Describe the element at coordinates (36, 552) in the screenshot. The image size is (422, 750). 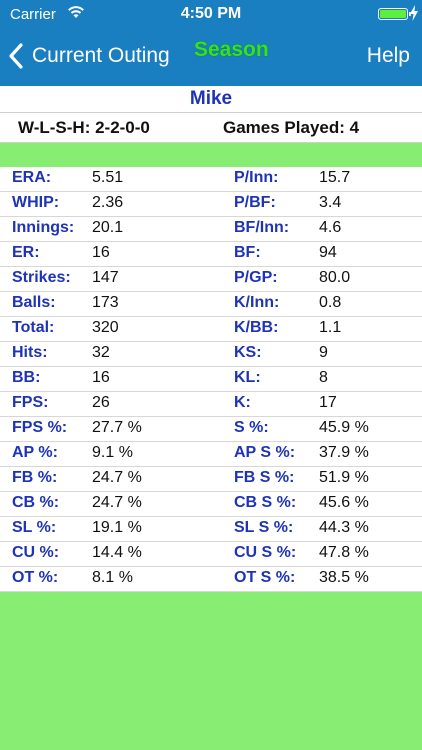
I see `stat-label: CU %:` at that location.